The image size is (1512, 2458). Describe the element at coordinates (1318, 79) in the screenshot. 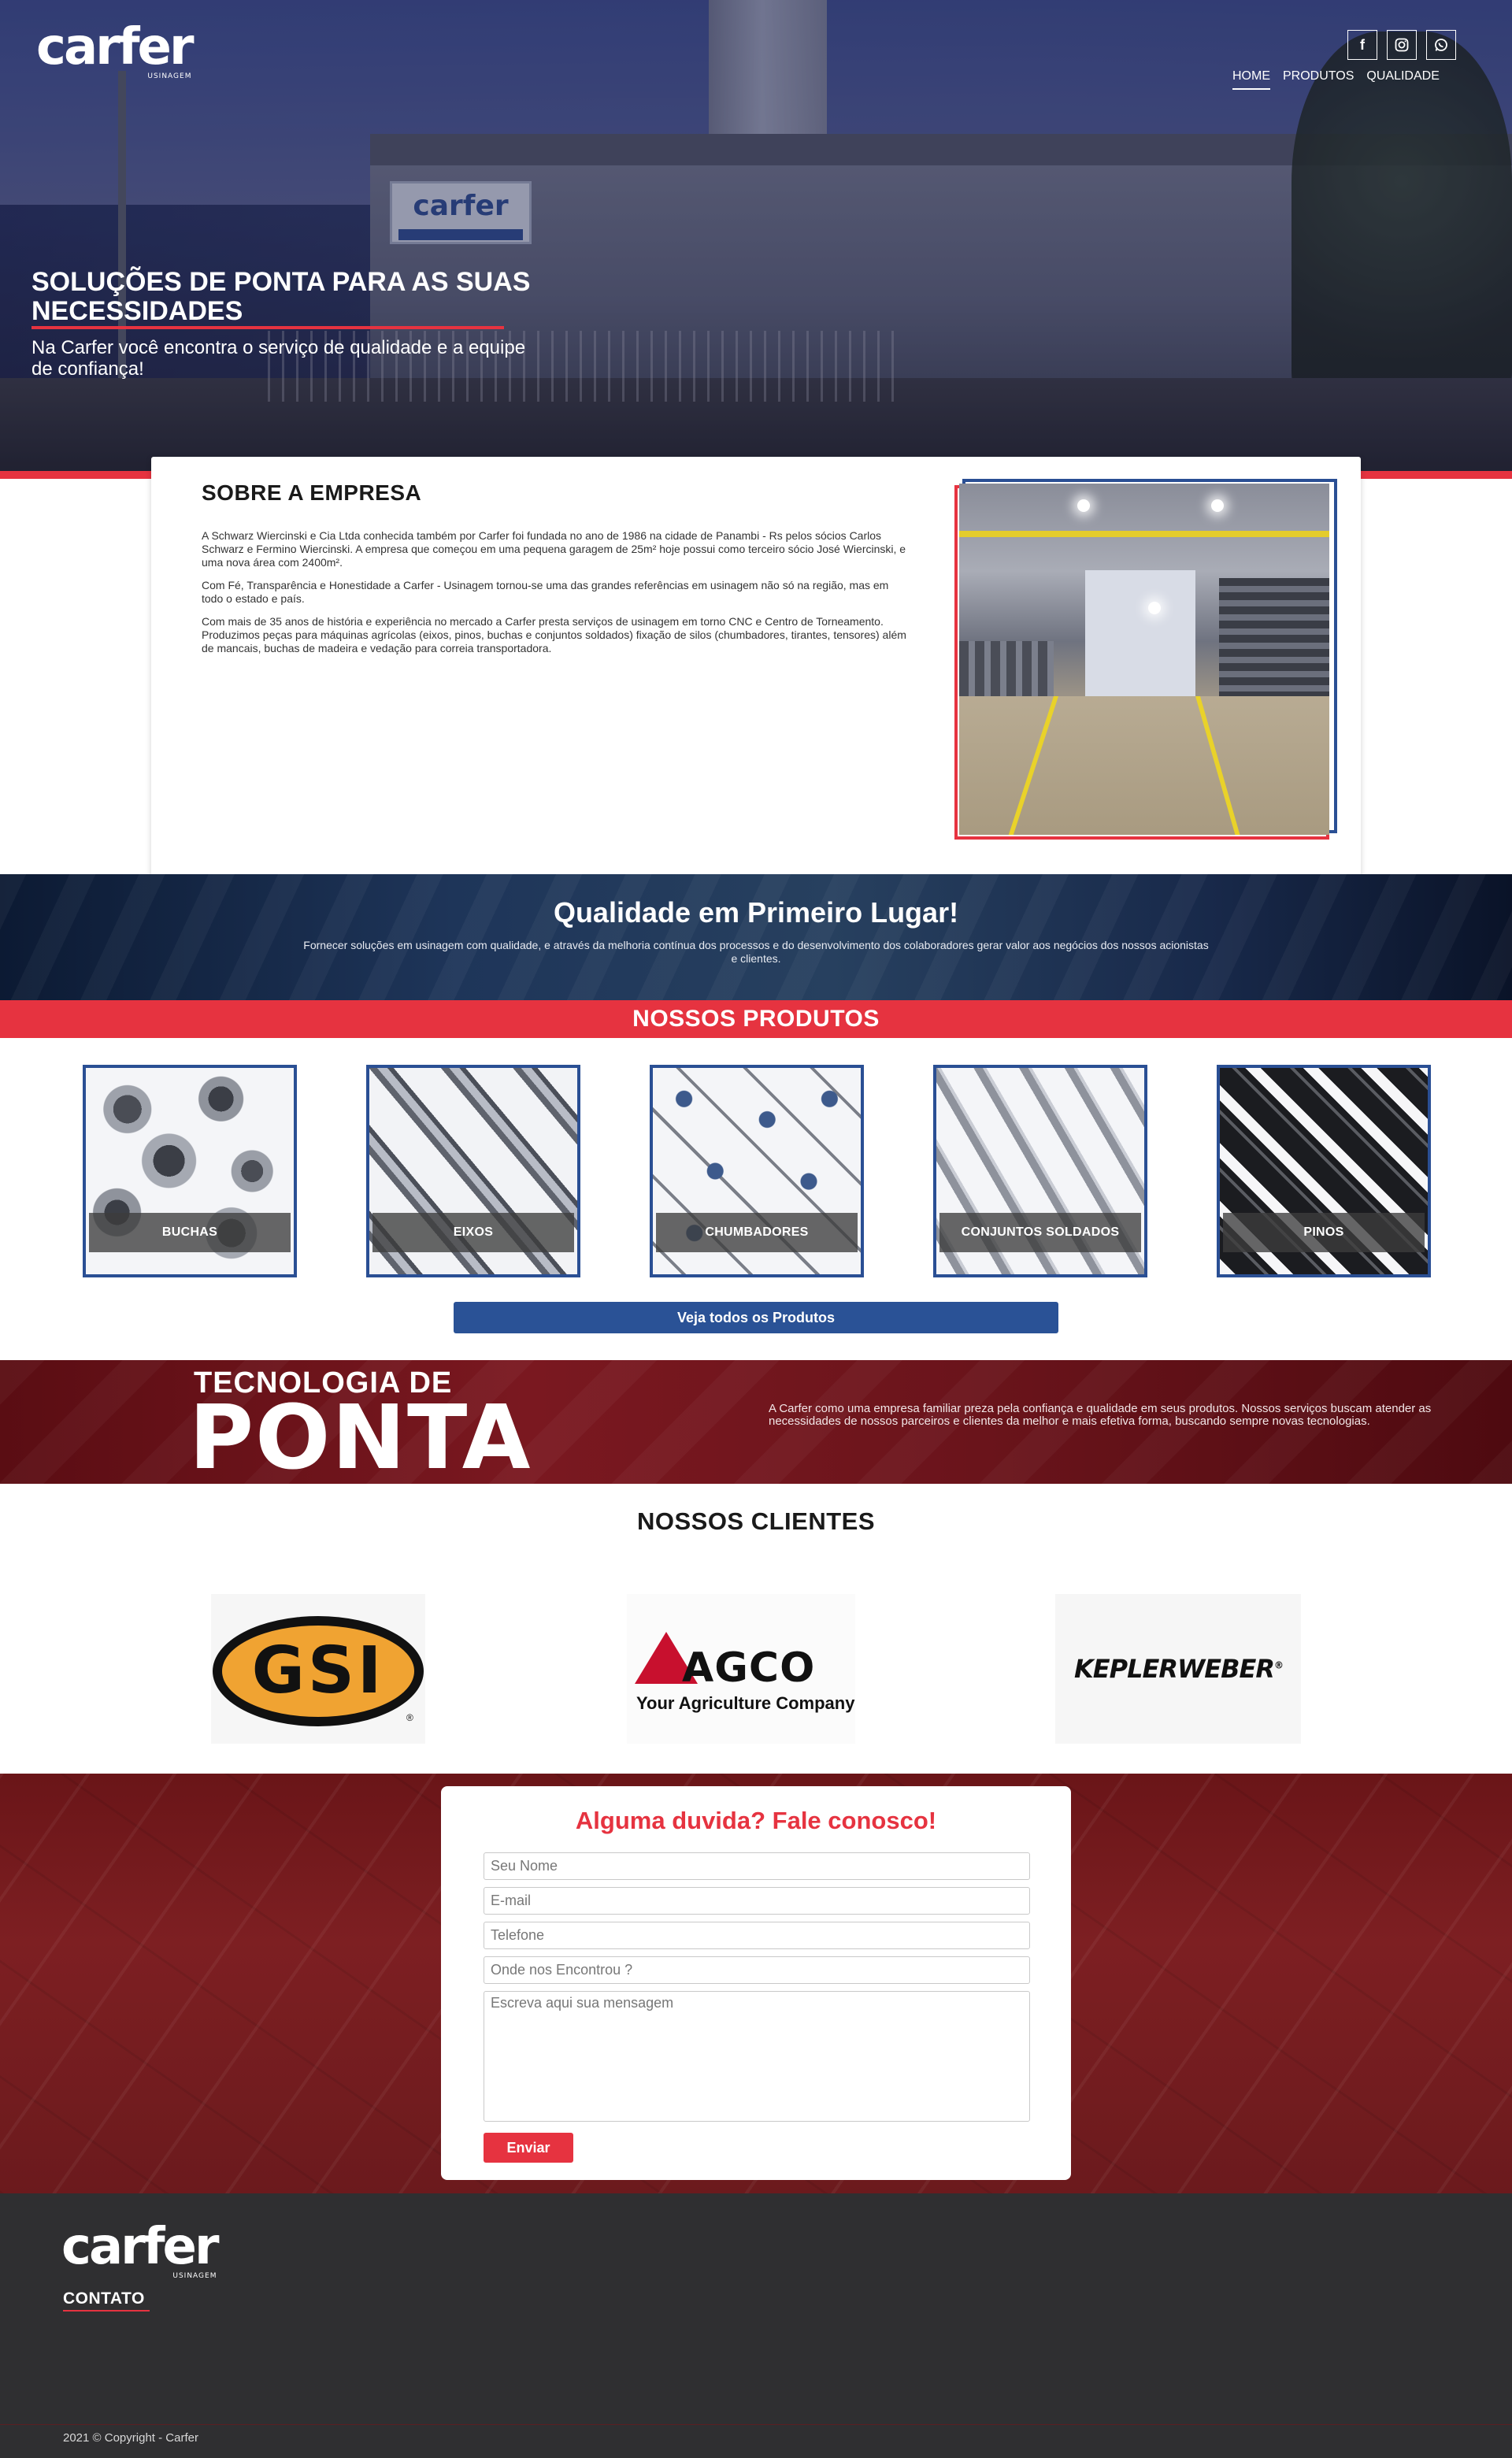

I see `nav-produtos: PRODUTOS` at that location.